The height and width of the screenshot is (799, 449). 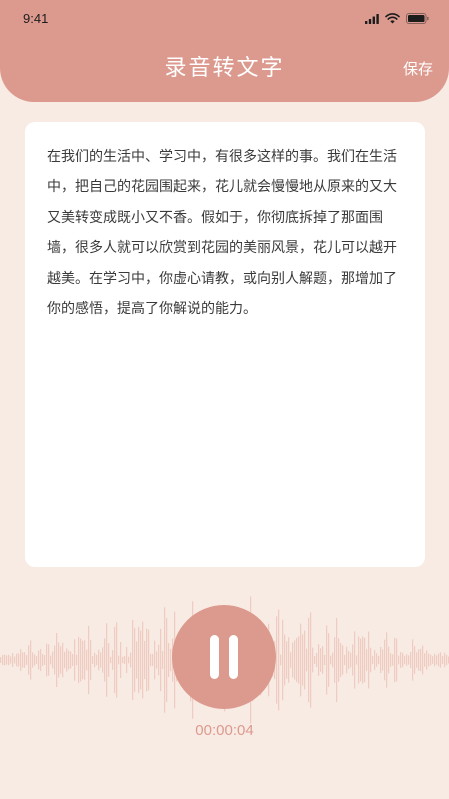 What do you see at coordinates (372, 18) in the screenshot?
I see `signal-icon` at bounding box center [372, 18].